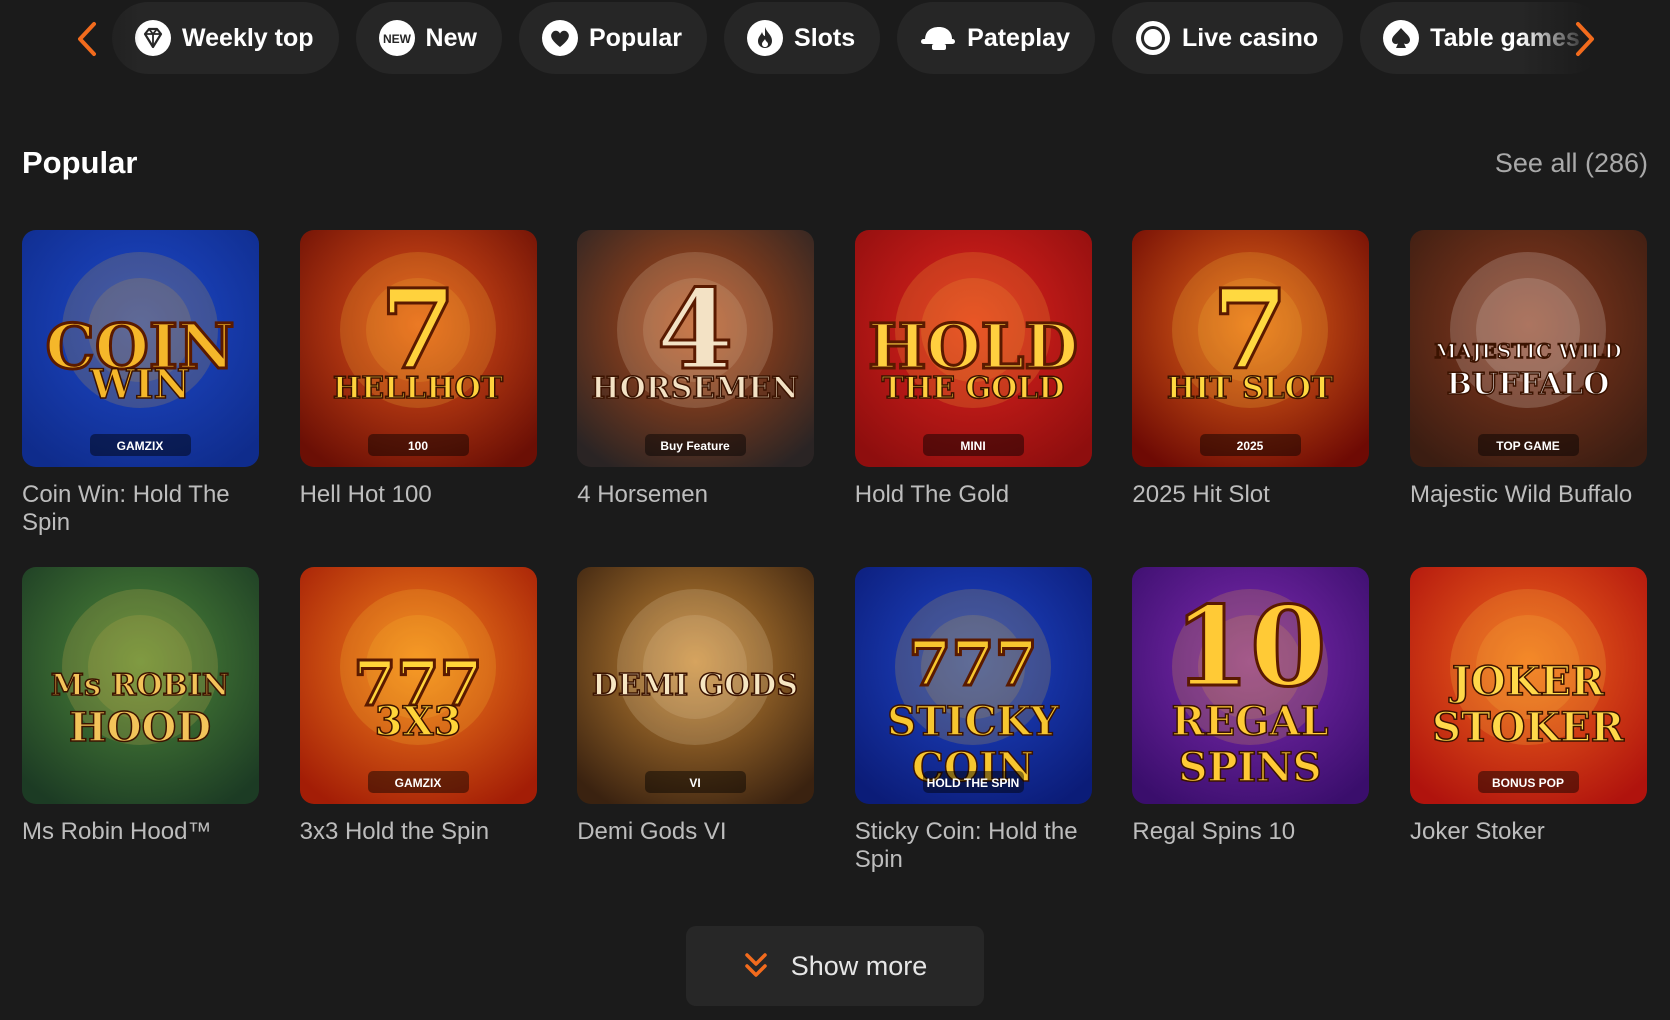 This screenshot has height=1020, width=1670. Describe the element at coordinates (859, 965) in the screenshot. I see `show-more-label: Show more` at that location.